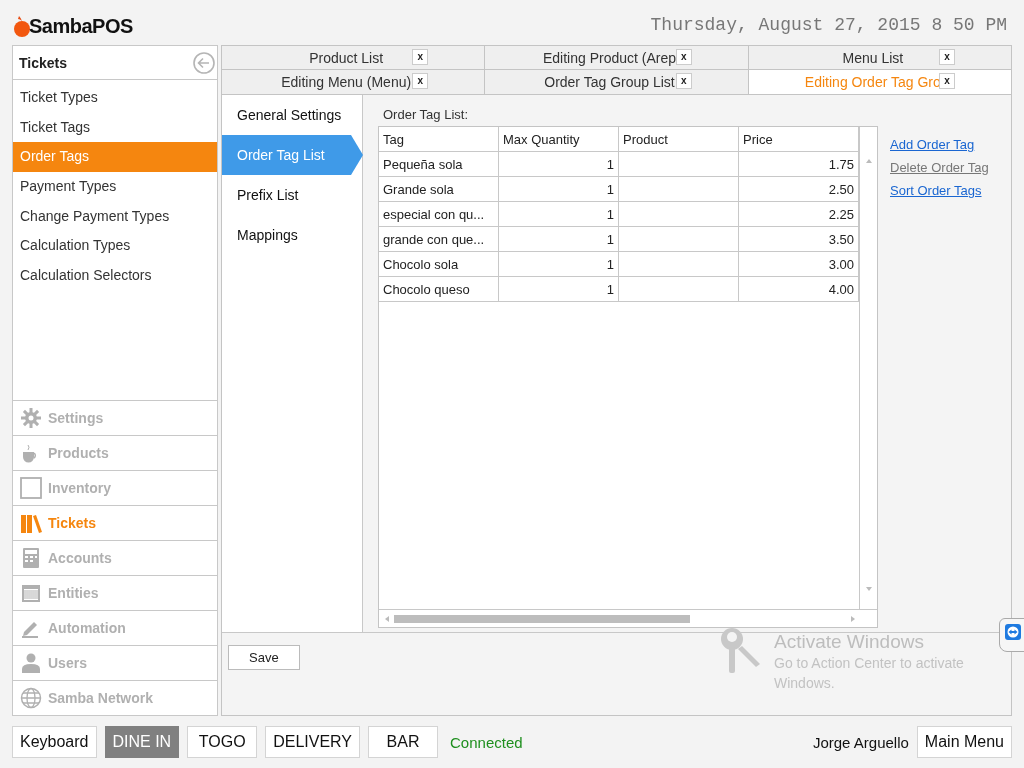 The image size is (1024, 768). Describe the element at coordinates (939, 190) in the screenshot. I see `action-link: Sort Order Tags` at that location.